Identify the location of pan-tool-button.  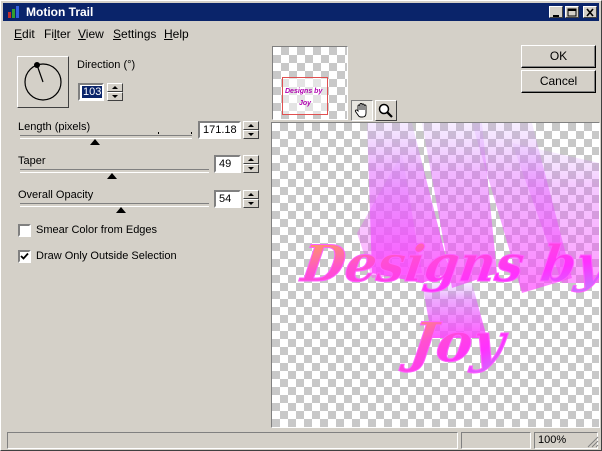
(362, 110).